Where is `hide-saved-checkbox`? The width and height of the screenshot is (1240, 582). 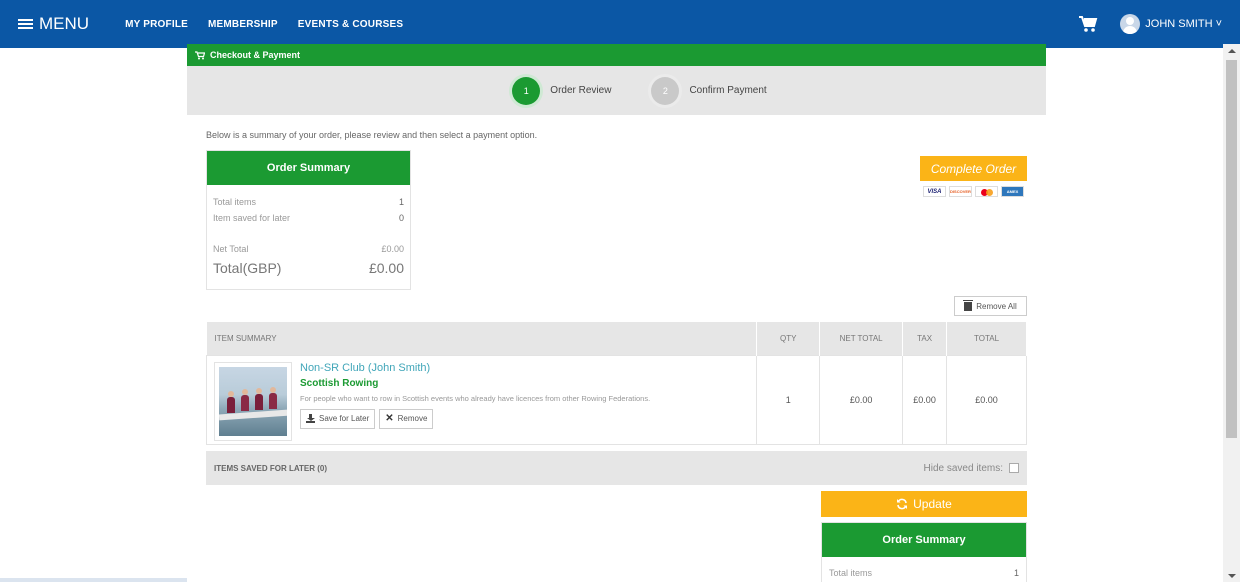 hide-saved-checkbox is located at coordinates (1014, 468).